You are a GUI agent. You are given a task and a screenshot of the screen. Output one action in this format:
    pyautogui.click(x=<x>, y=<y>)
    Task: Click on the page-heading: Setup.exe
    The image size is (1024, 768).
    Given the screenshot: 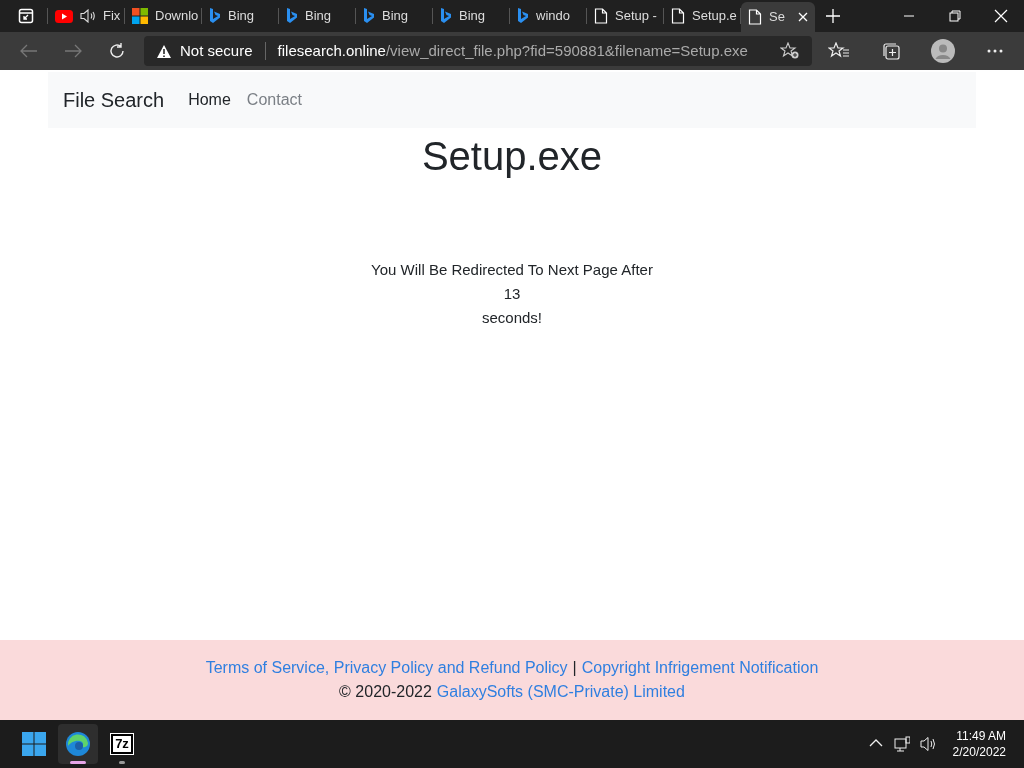 What is the action you would take?
    pyautogui.click(x=512, y=156)
    